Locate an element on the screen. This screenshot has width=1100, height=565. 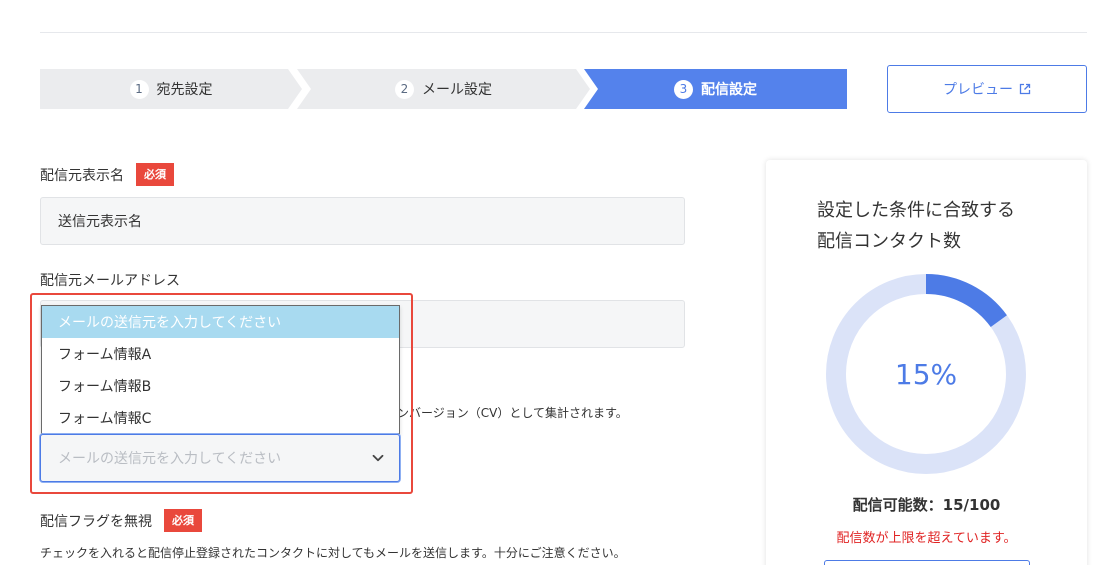
preview-button: プレビュー is located at coordinates (987, 89).